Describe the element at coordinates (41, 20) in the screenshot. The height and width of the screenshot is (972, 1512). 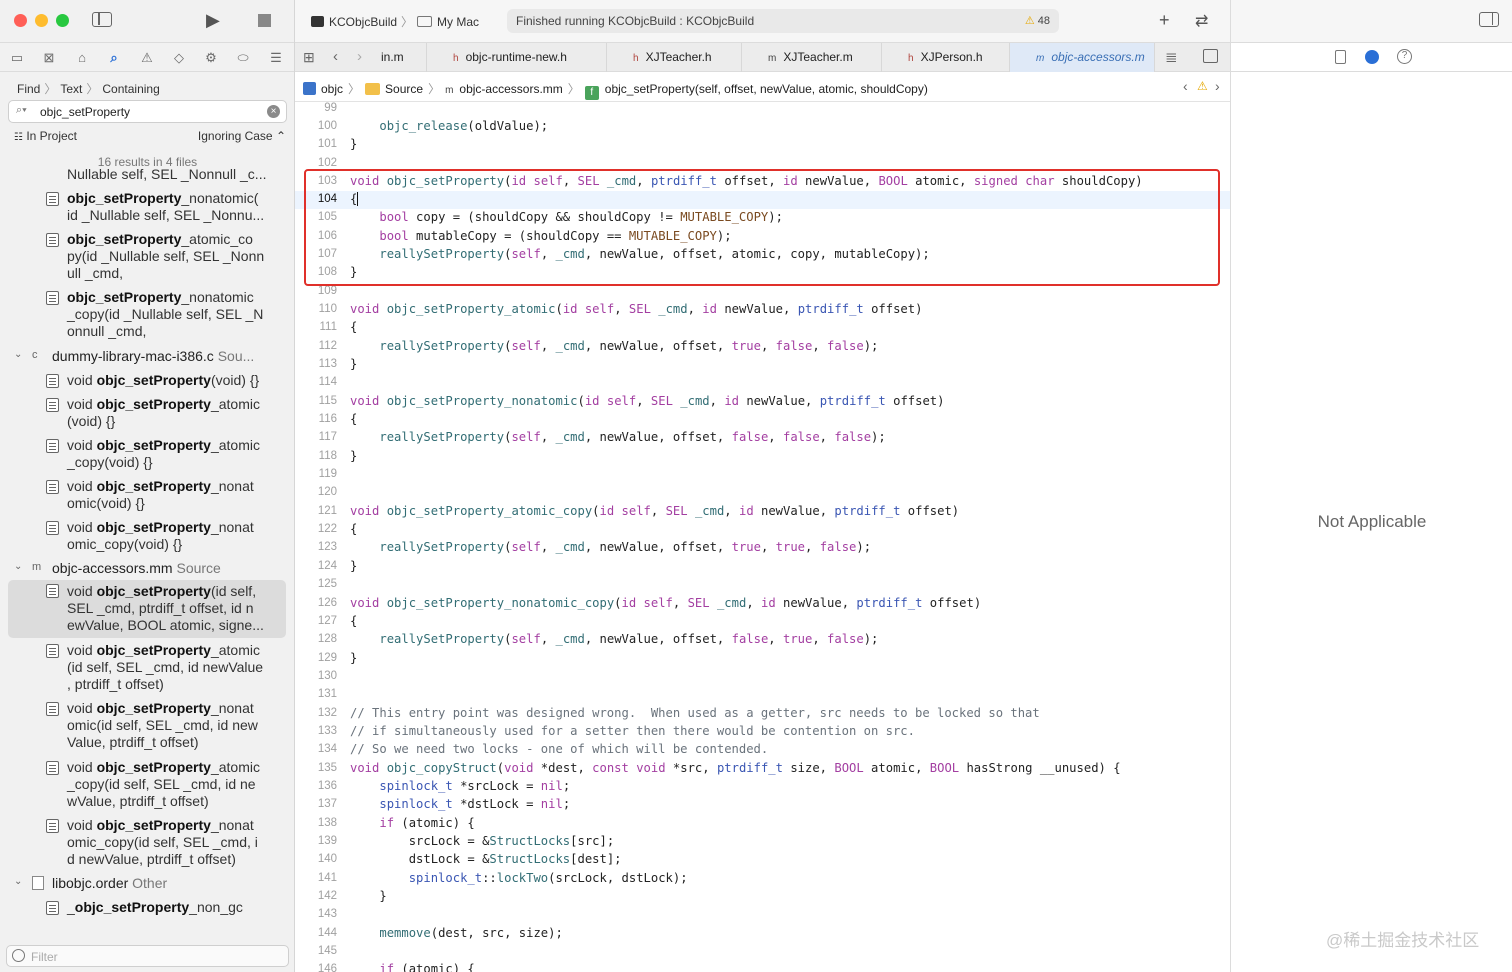
I see `minimize-window-button` at that location.